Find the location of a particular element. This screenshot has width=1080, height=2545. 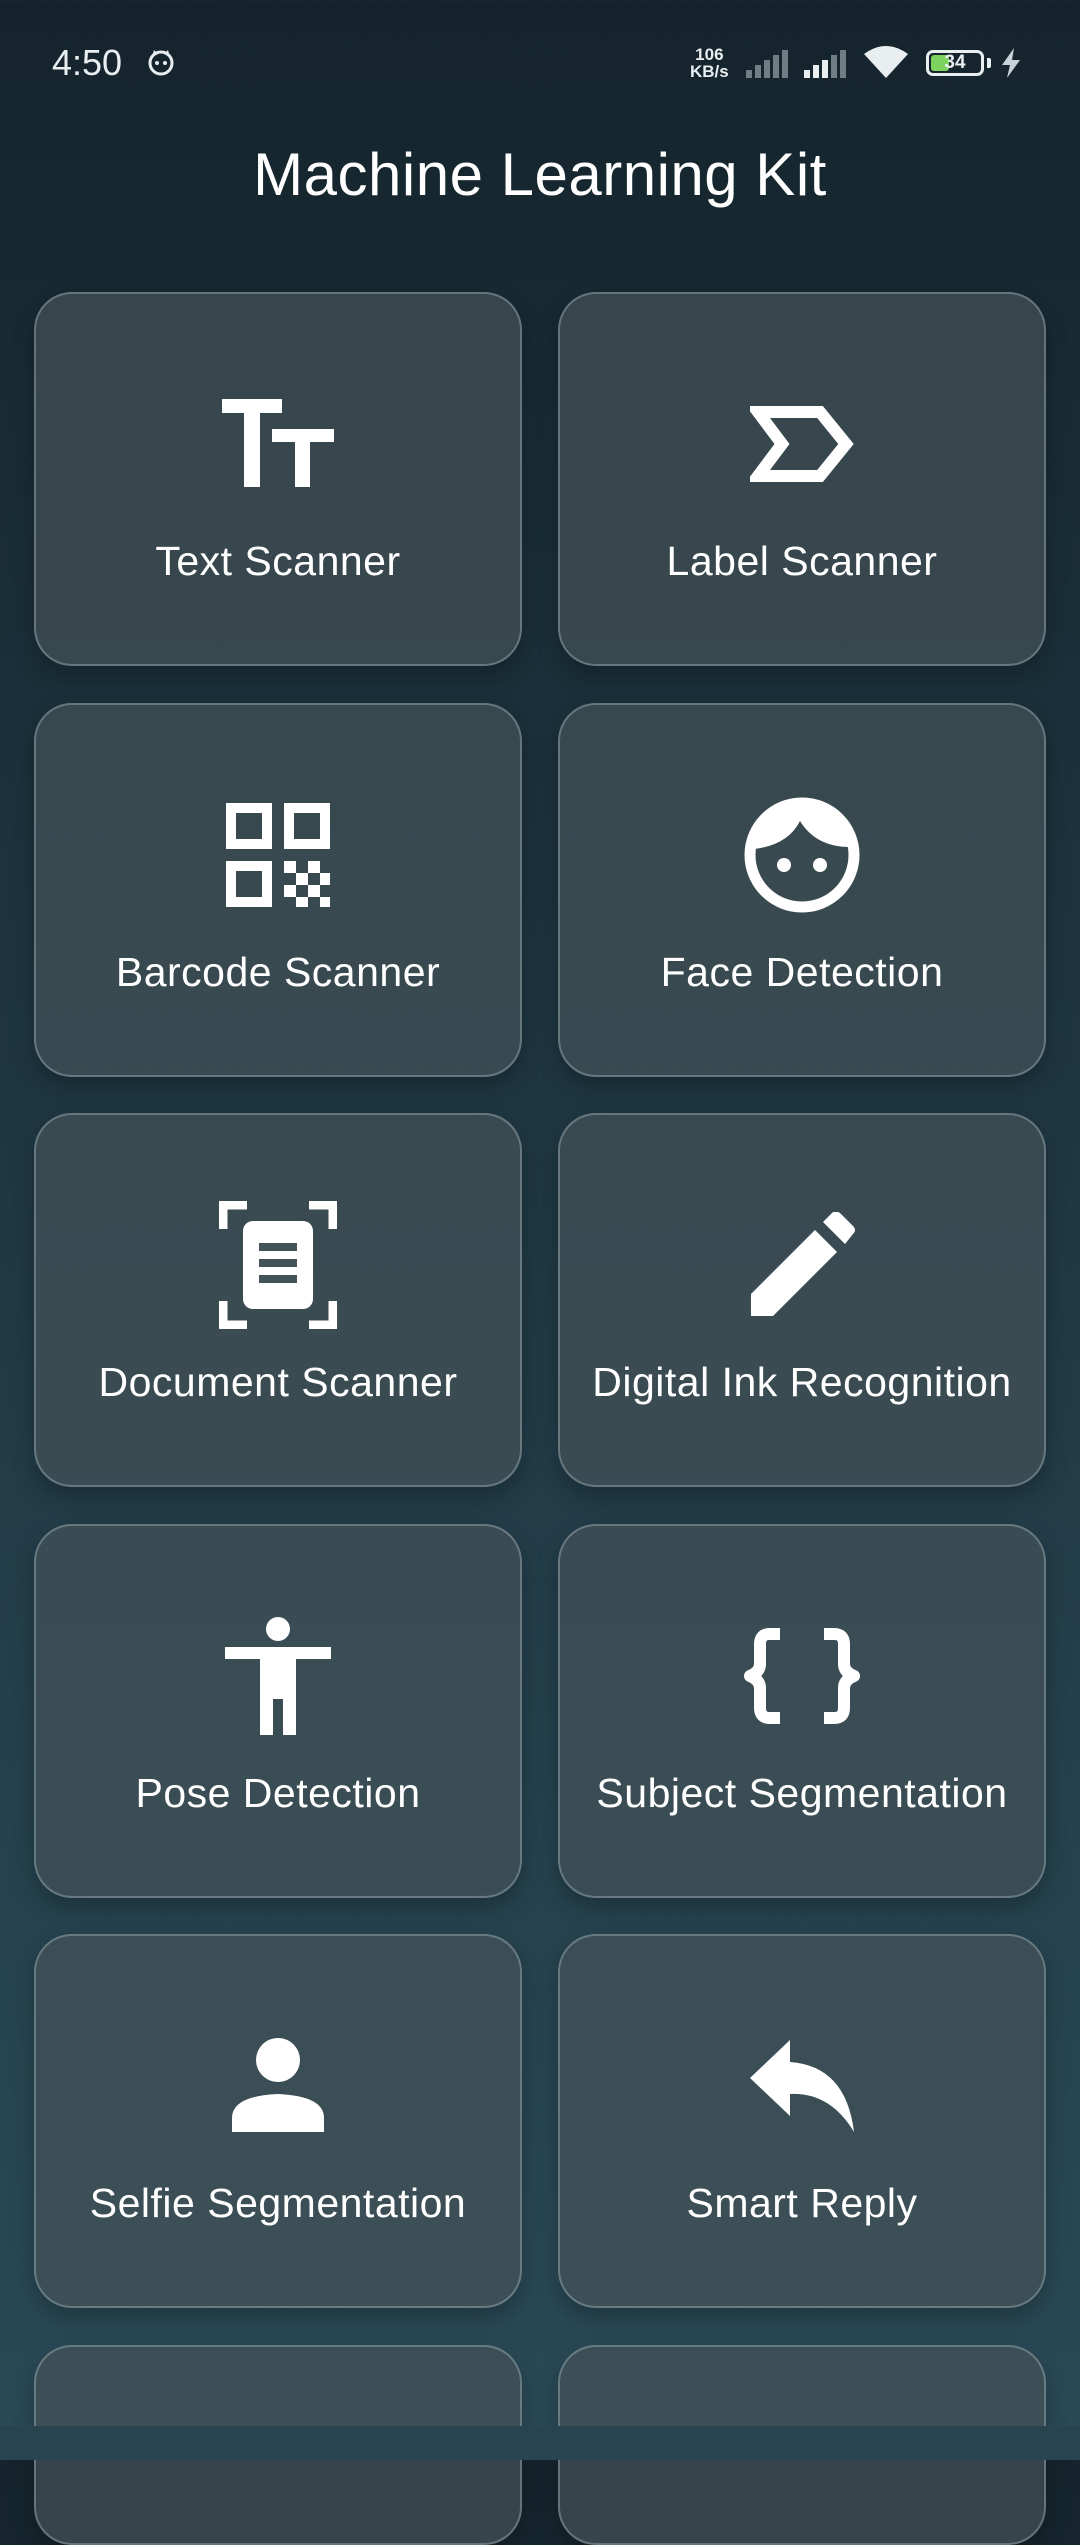

curly-braces-icon is located at coordinates (802, 1676).